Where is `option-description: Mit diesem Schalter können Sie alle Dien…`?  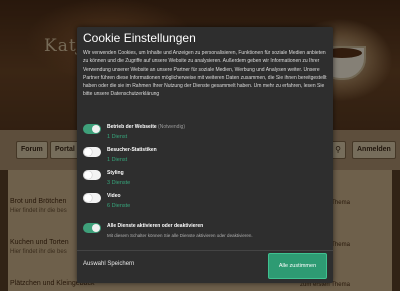
option-description: Mit diesem Schalter können Sie alle Dien… is located at coordinates (180, 235).